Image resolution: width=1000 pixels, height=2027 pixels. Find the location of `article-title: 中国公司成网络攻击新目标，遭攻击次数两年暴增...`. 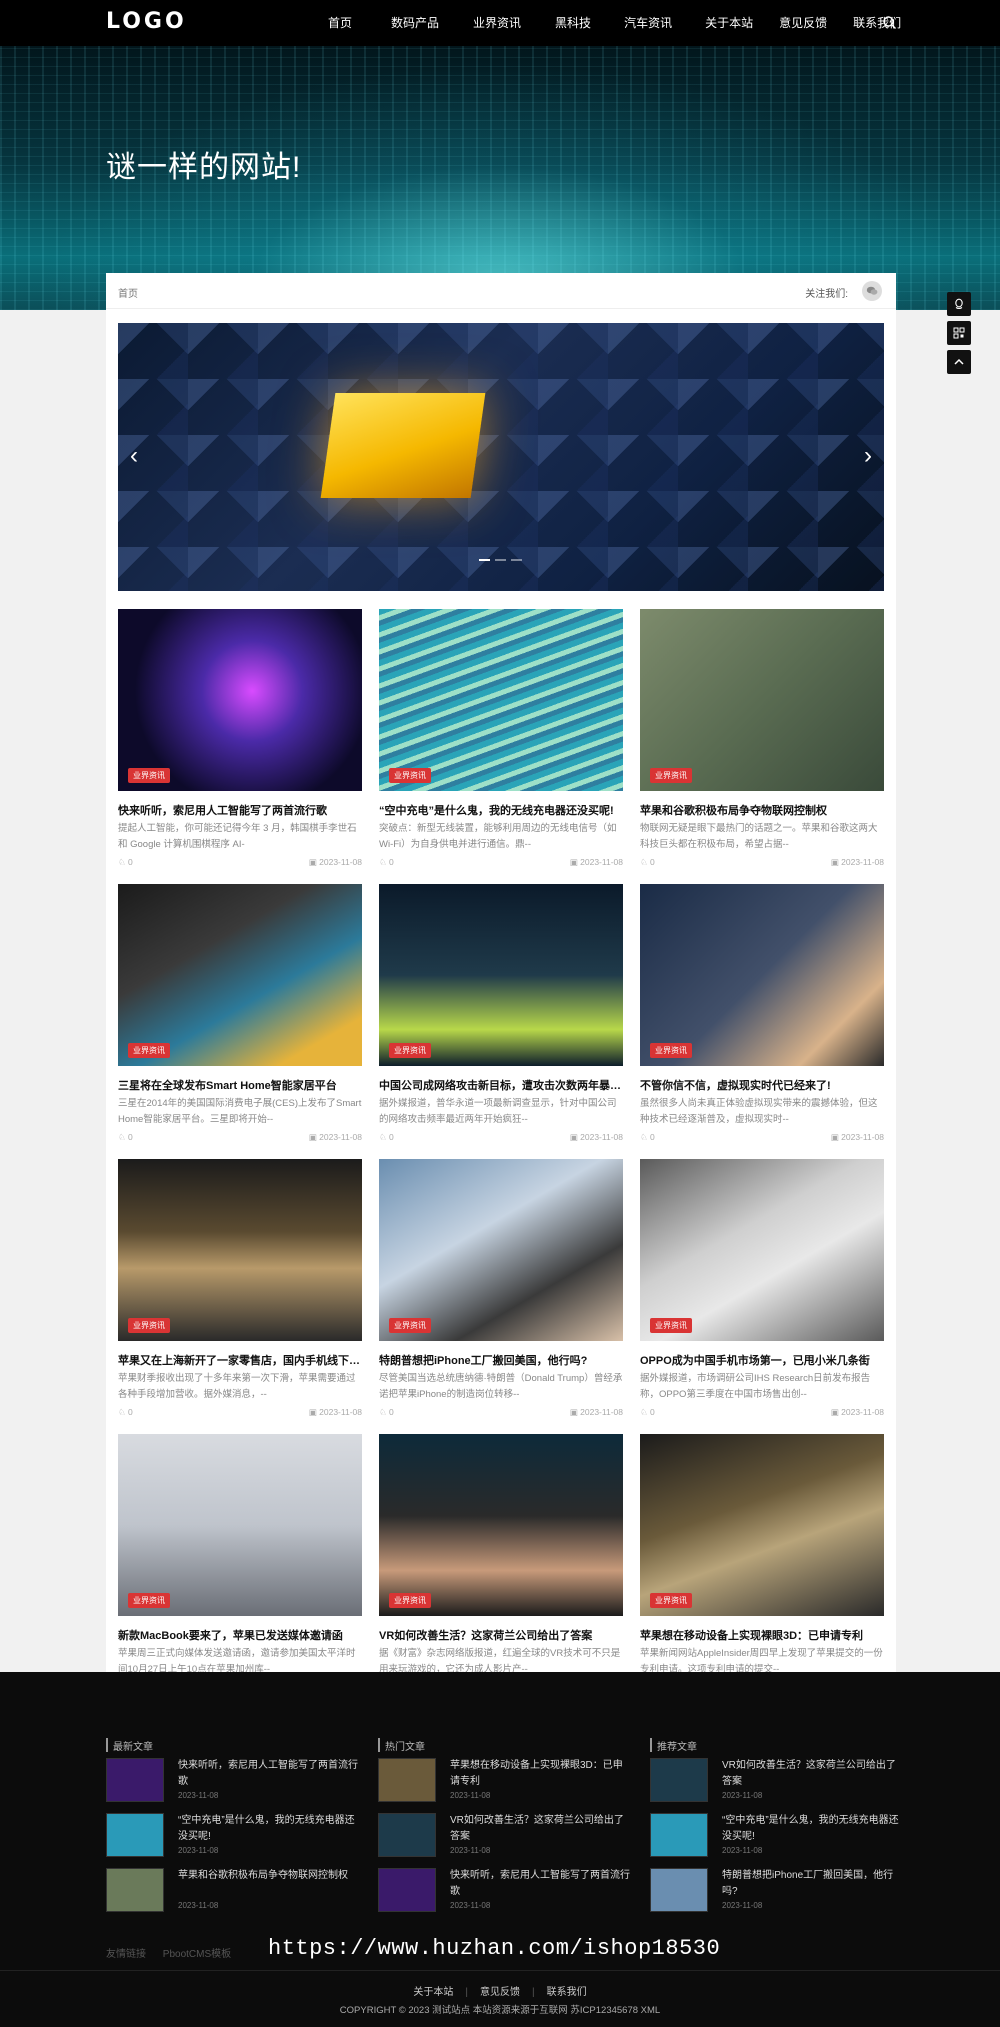

article-title: 中国公司成网络攻击新目标，遭攻击次数两年暴增... is located at coordinates (501, 1085).